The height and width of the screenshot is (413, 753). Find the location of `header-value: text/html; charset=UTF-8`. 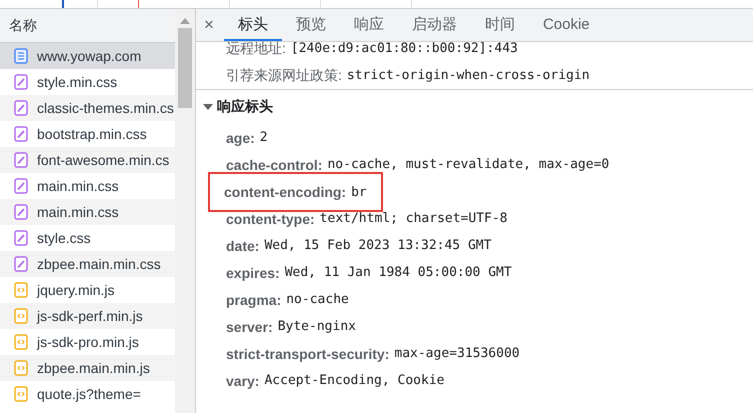

header-value: text/html; charset=UTF-8 is located at coordinates (414, 218).